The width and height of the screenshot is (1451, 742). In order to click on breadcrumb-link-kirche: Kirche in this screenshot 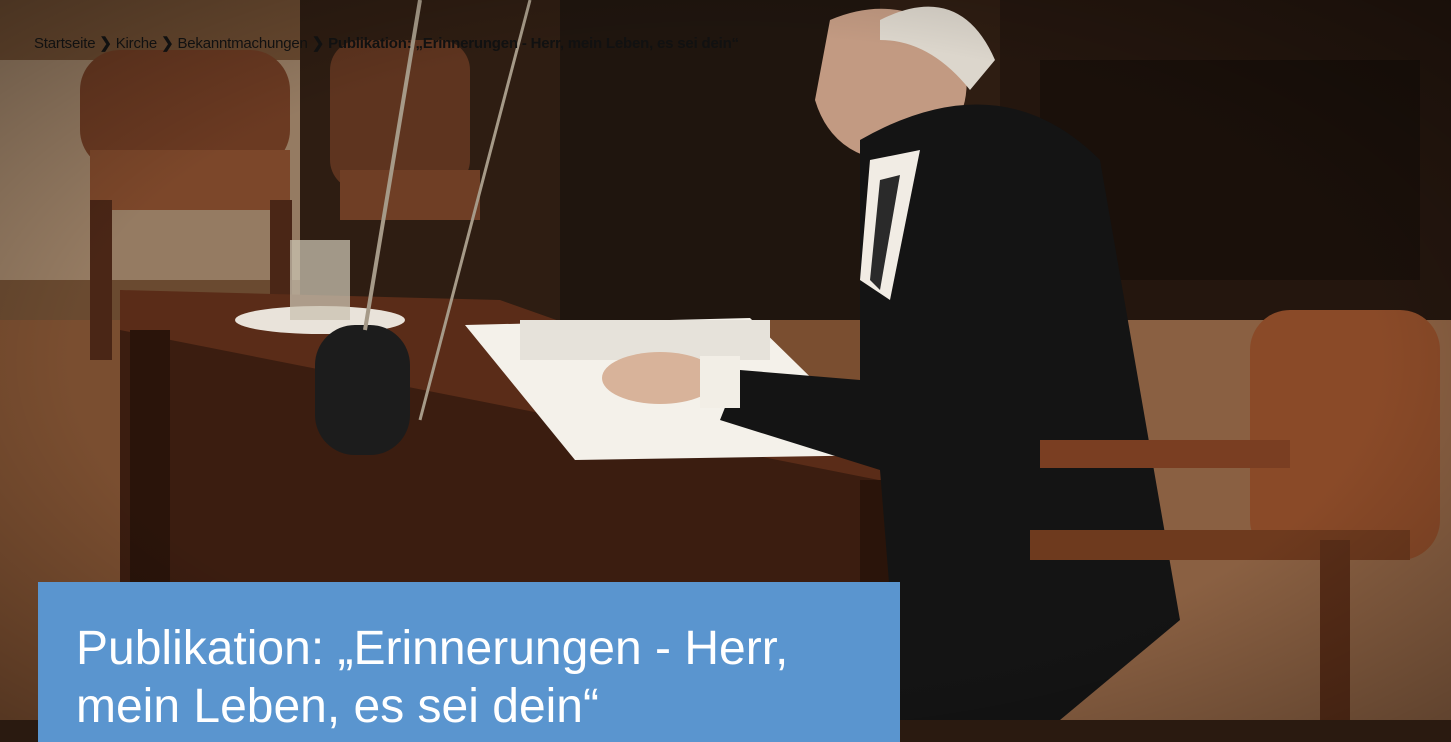, I will do `click(137, 43)`.